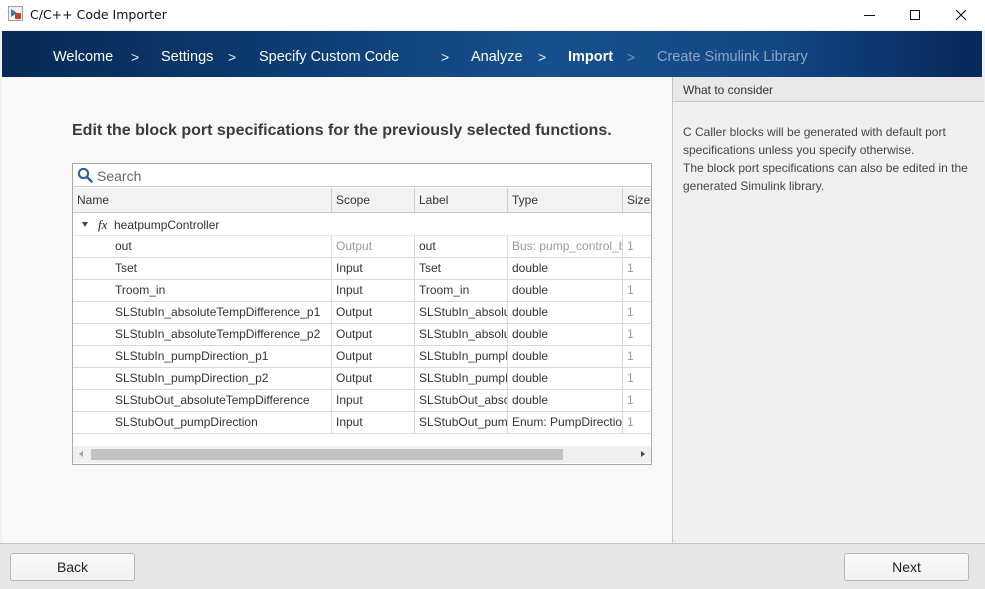 Image resolution: width=985 pixels, height=589 pixels. I want to click on column-header-label: Label, so click(461, 200).